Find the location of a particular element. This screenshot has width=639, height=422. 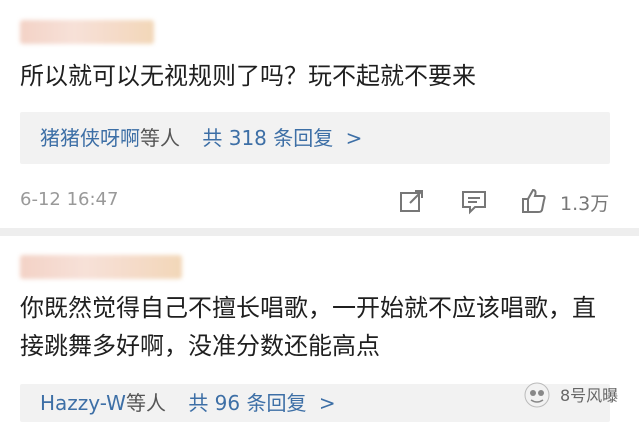

comment-timestamp: 6-12 16:47 is located at coordinates (69, 199).